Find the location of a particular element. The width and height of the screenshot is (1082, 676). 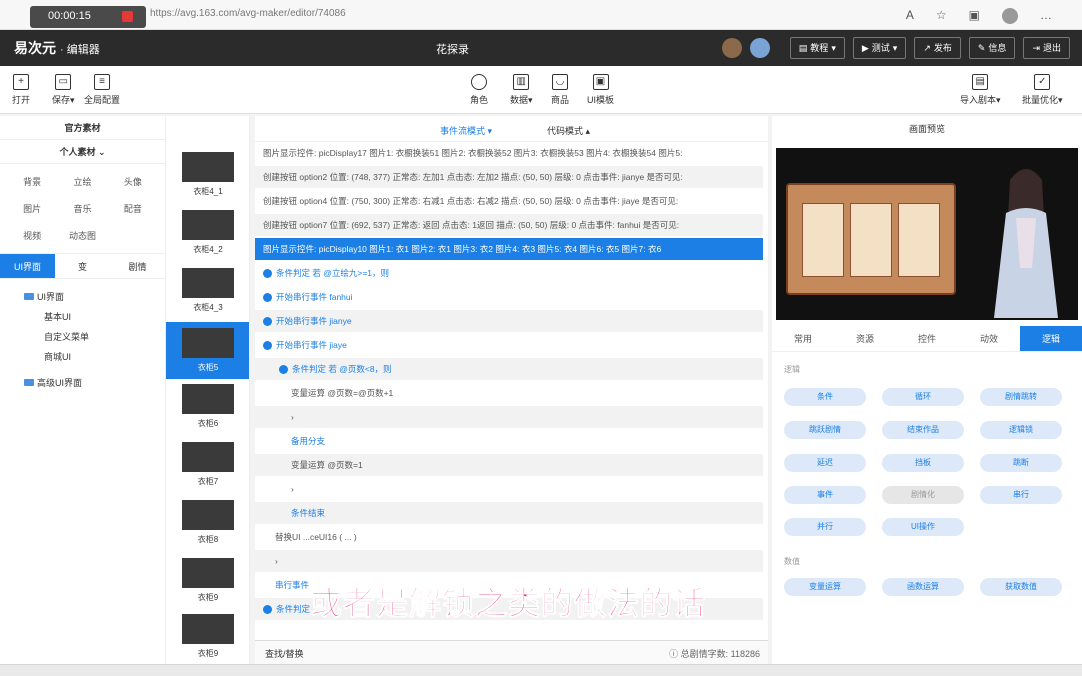

code-mode-tab: 代码模式 ▴ is located at coordinates (568, 130).